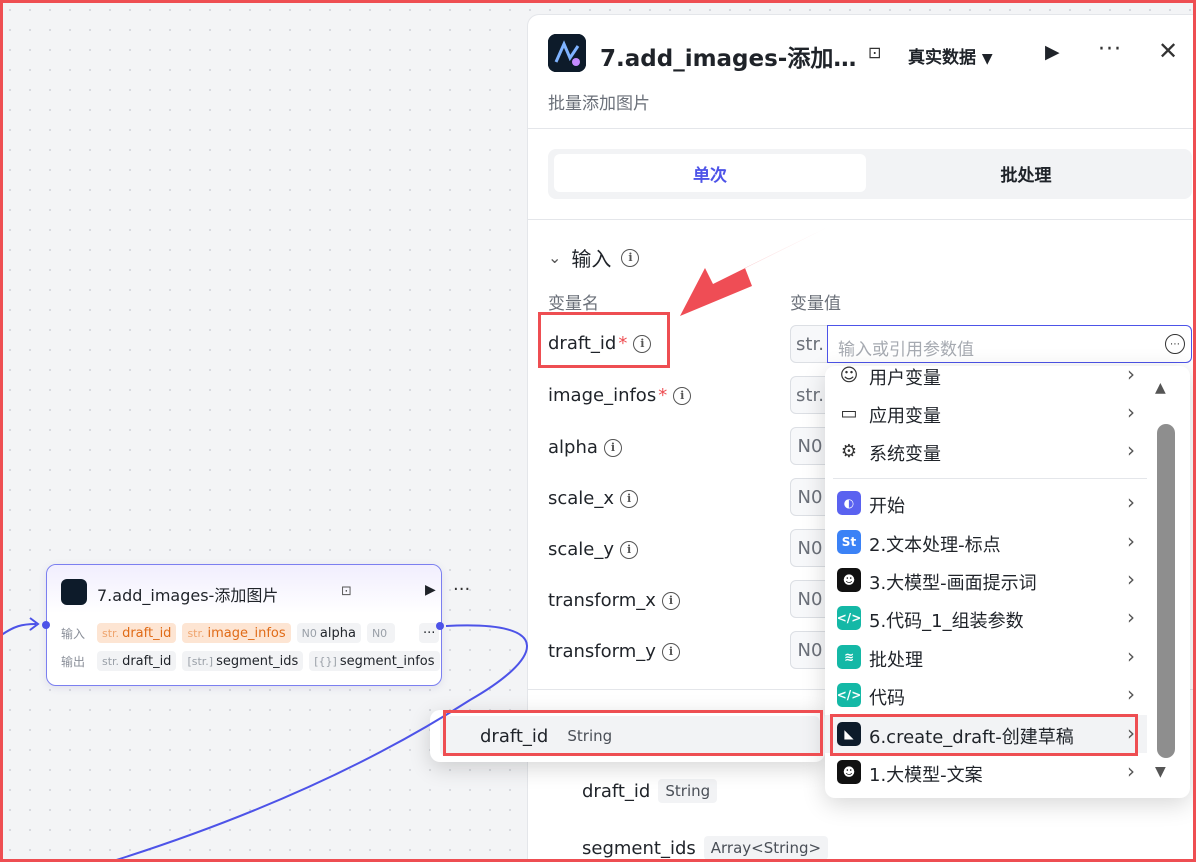 Image resolution: width=1196 pixels, height=862 pixels. I want to click on menu-separator, so click(990, 478).